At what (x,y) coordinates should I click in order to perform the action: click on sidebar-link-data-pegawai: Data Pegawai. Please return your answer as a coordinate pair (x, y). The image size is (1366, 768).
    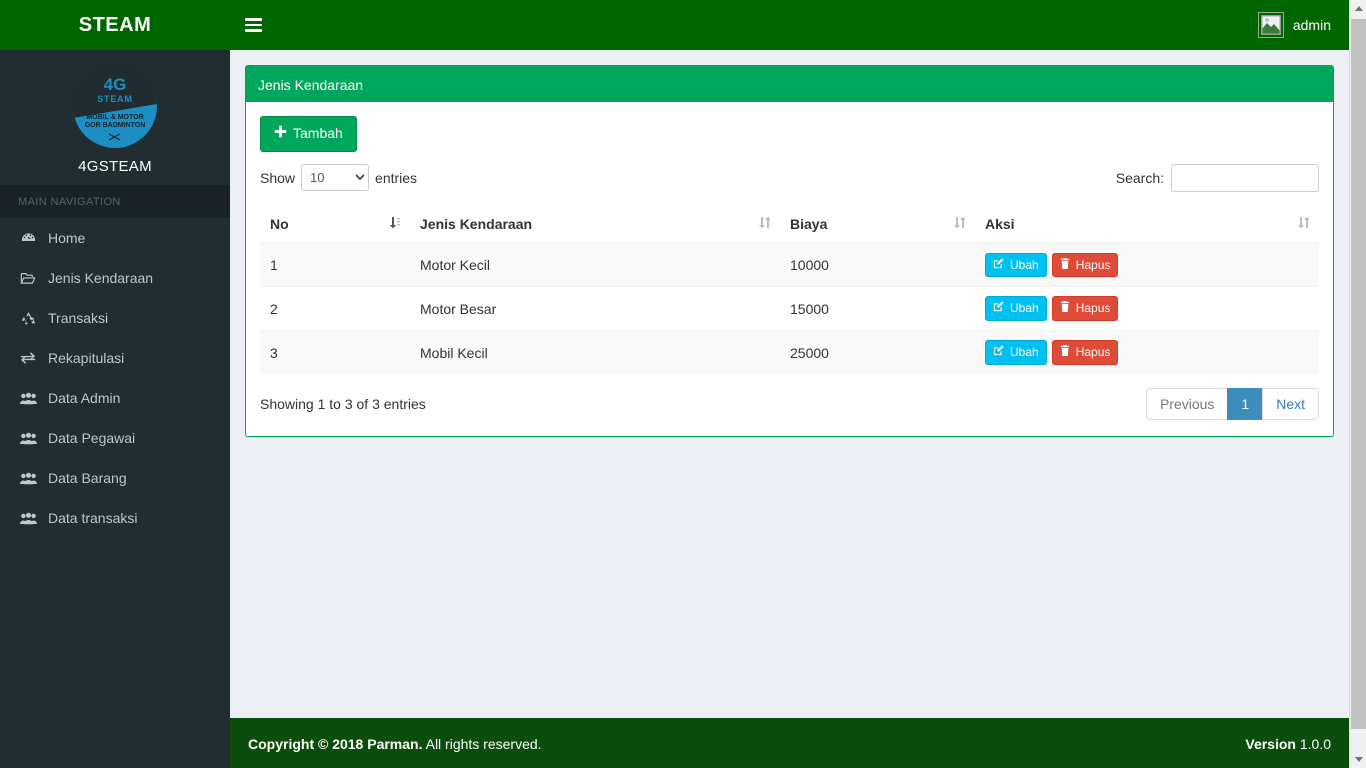
    Looking at the image, I should click on (115, 438).